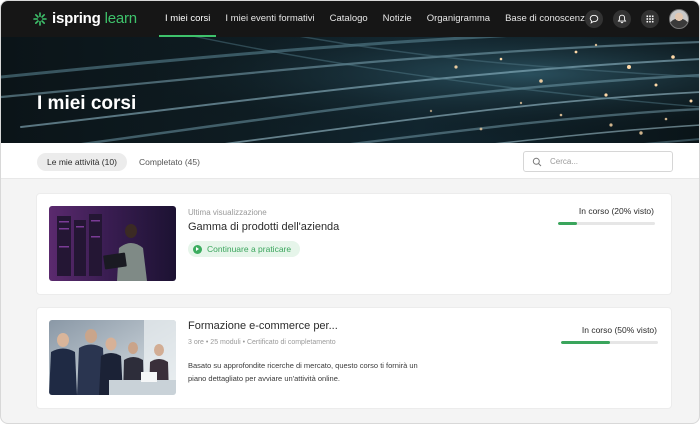 This screenshot has width=700, height=424. Describe the element at coordinates (619, 330) in the screenshot. I see `course-status: In corso (50% visto)` at that location.